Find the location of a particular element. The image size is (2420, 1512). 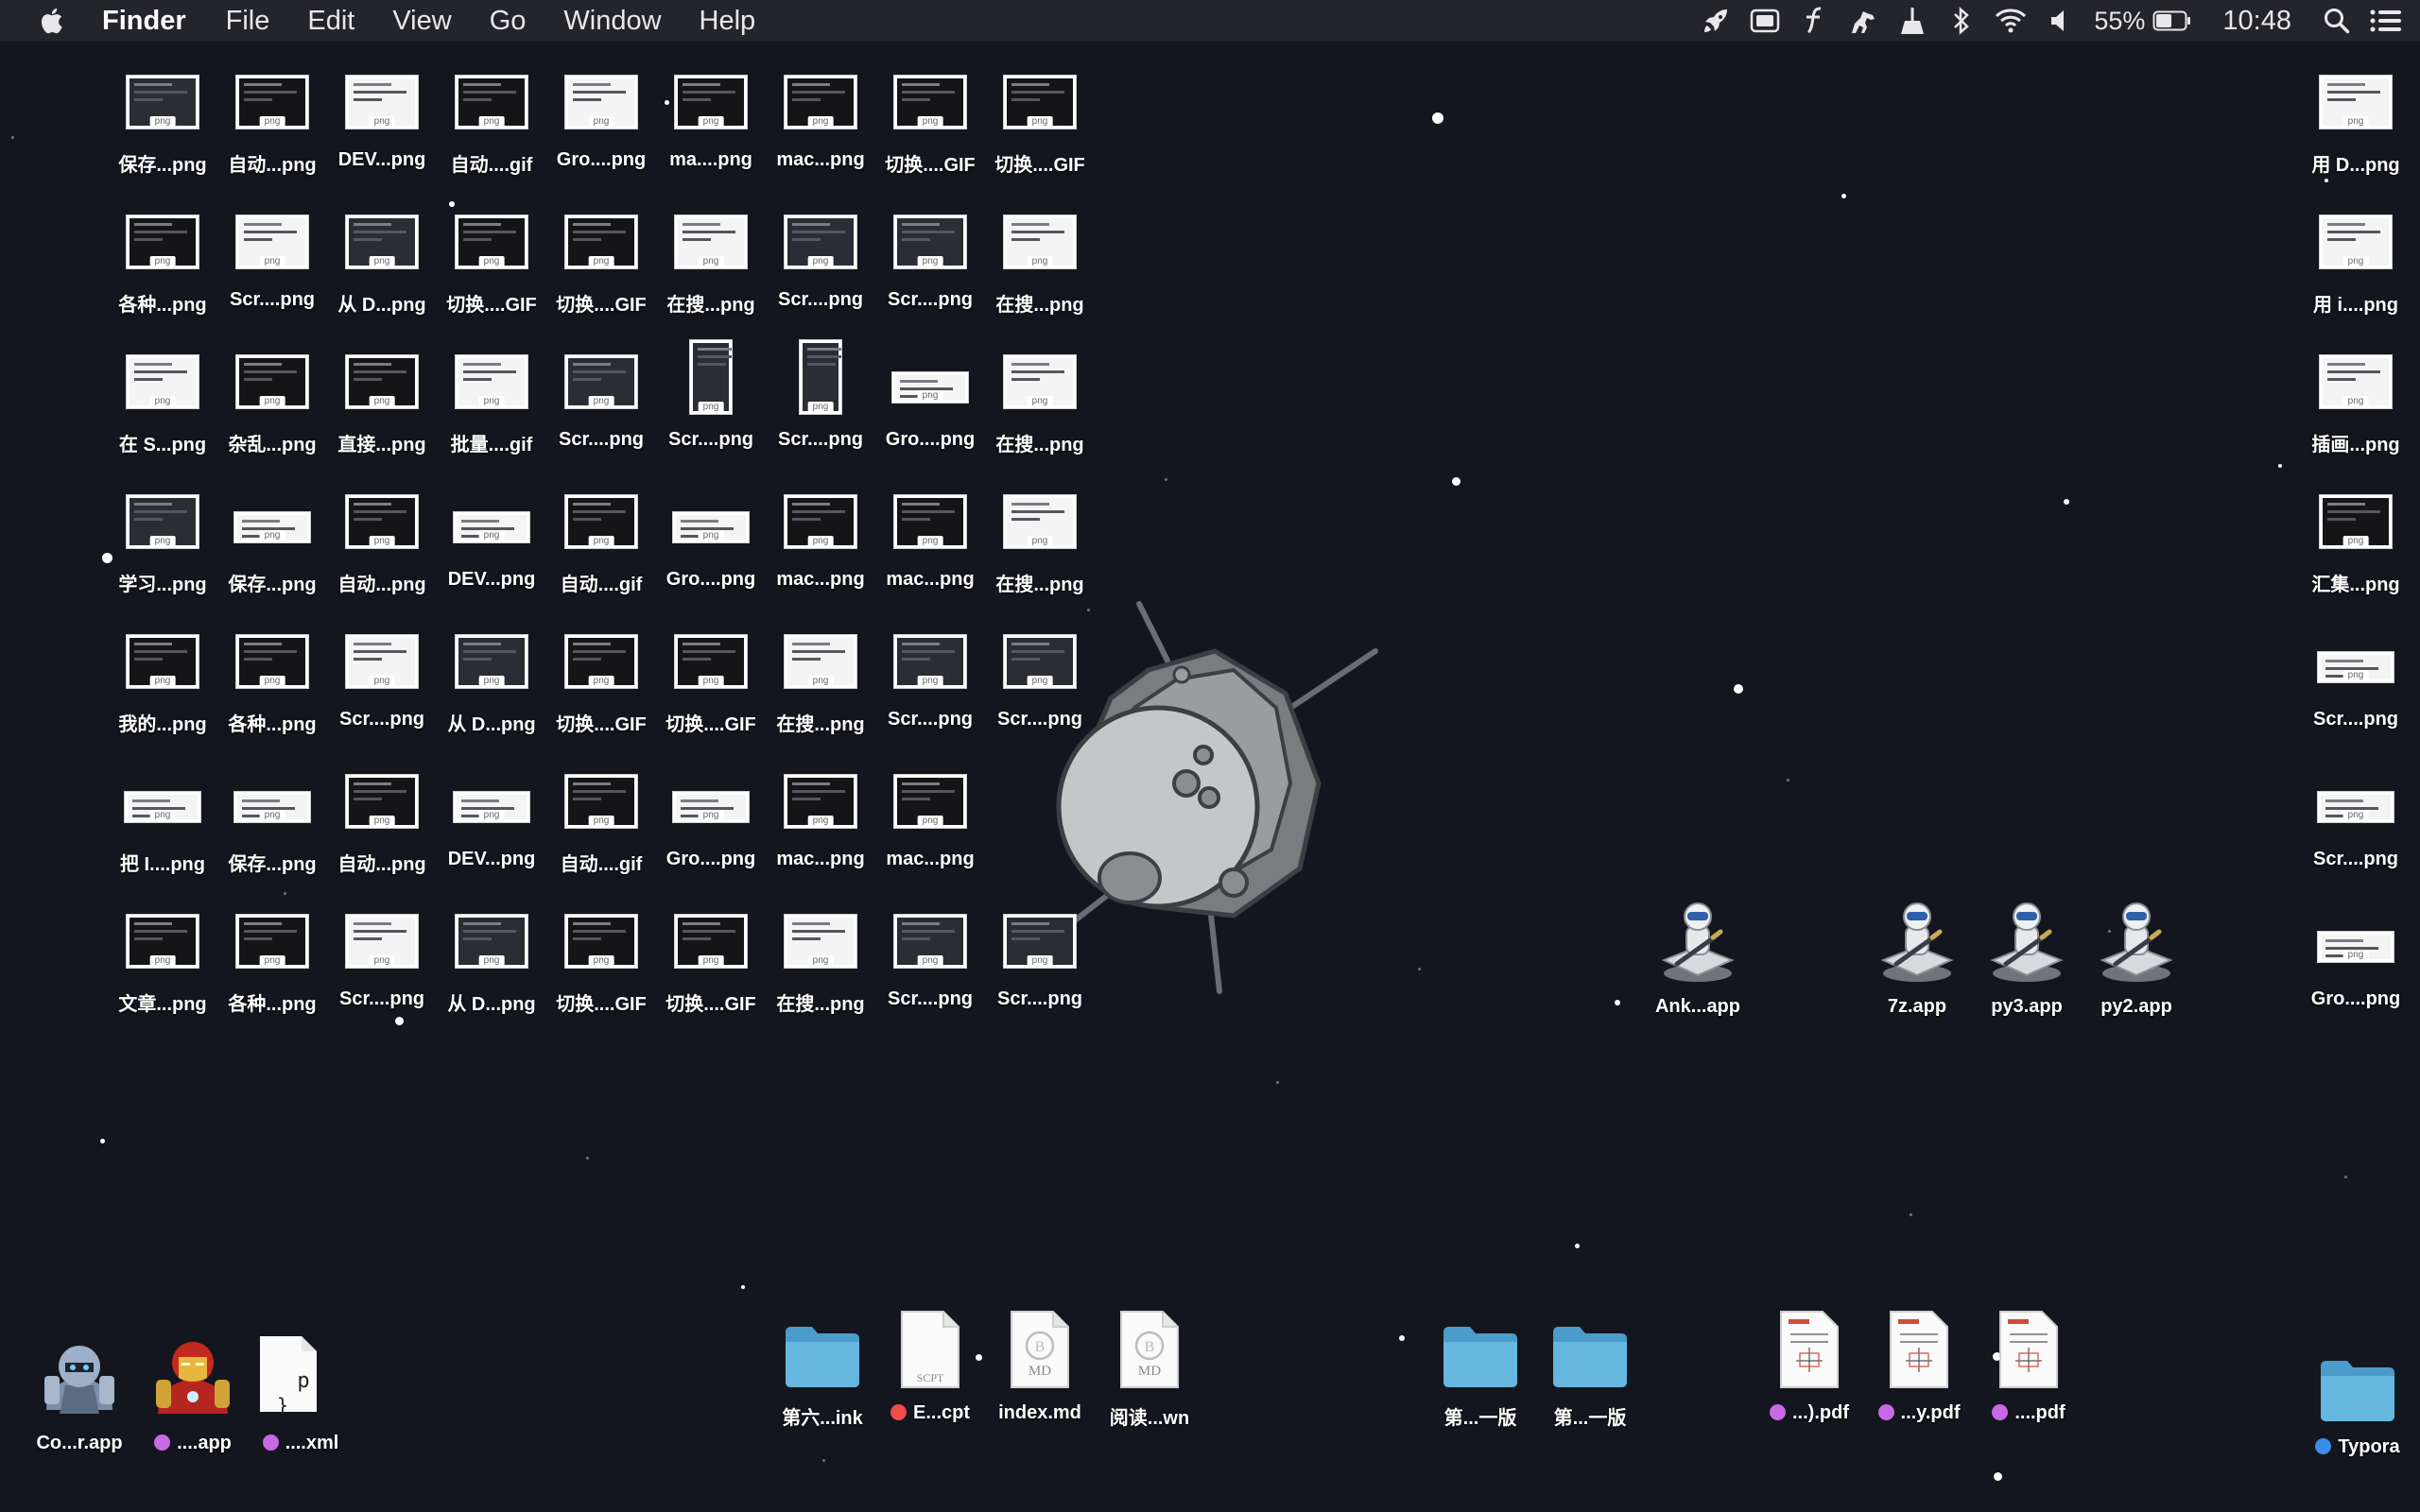

spotlight-search-icon is located at coordinates (2337, 21).